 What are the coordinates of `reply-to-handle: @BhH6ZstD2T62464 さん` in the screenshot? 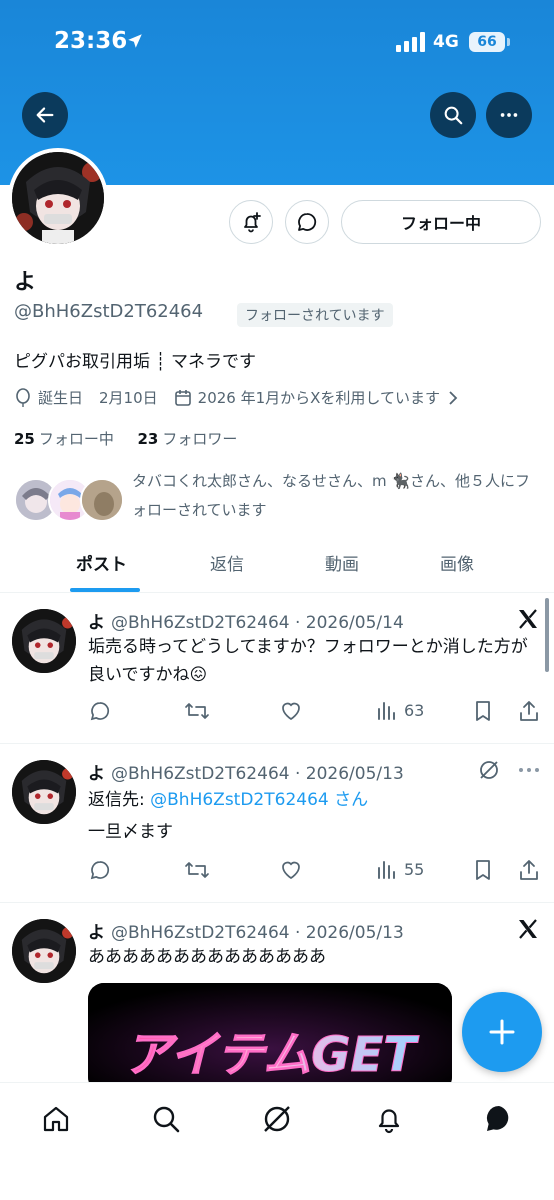 It's located at (259, 800).